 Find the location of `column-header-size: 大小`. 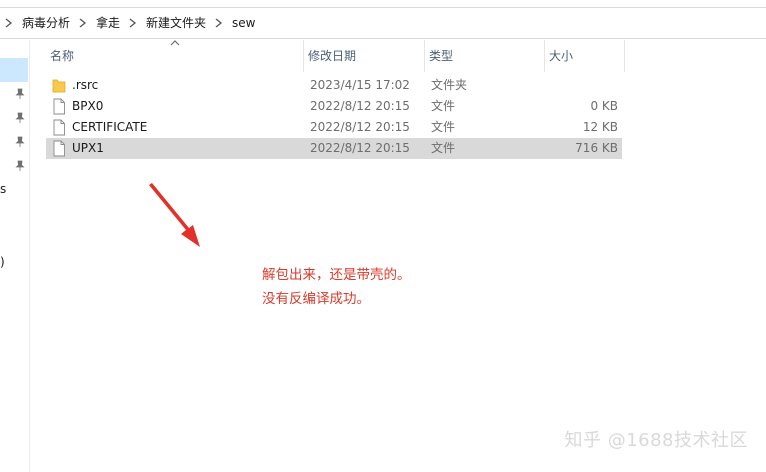

column-header-size: 大小 is located at coordinates (585, 56).